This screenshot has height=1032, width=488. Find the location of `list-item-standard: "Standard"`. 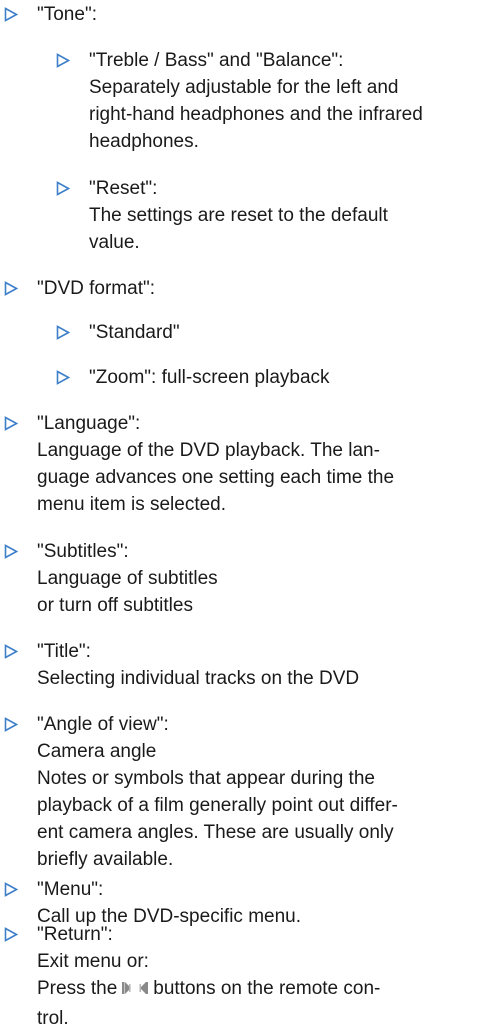

list-item-standard: "Standard" is located at coordinates (271, 332).